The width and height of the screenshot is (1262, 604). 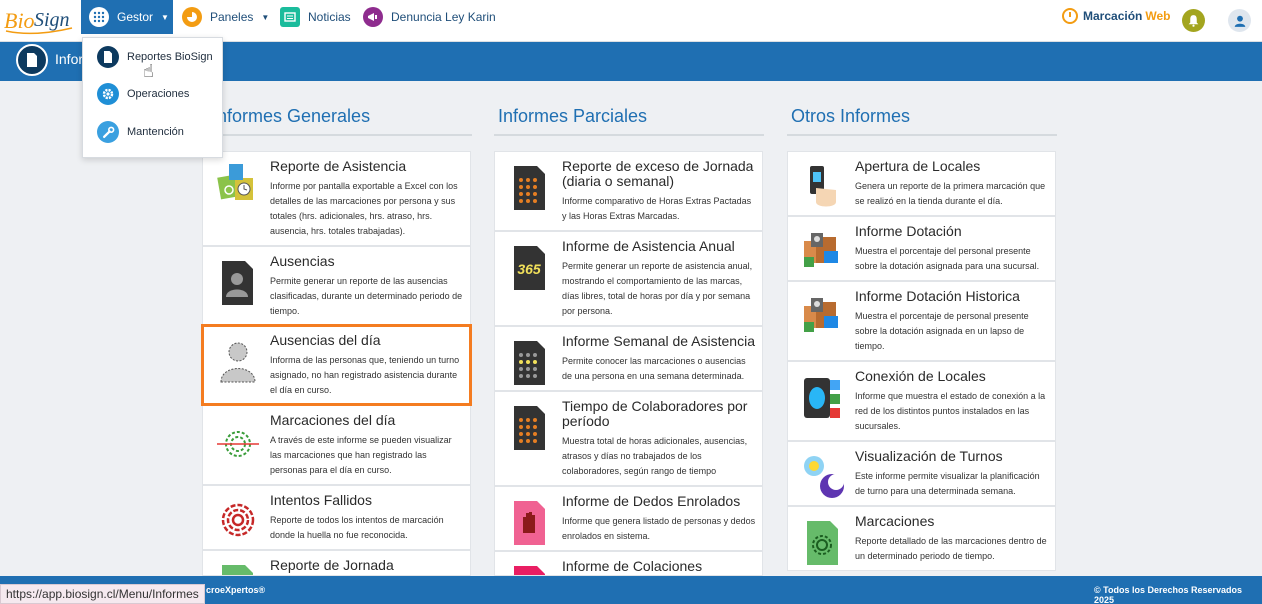 I want to click on absent-person-icon, so click(x=238, y=362).